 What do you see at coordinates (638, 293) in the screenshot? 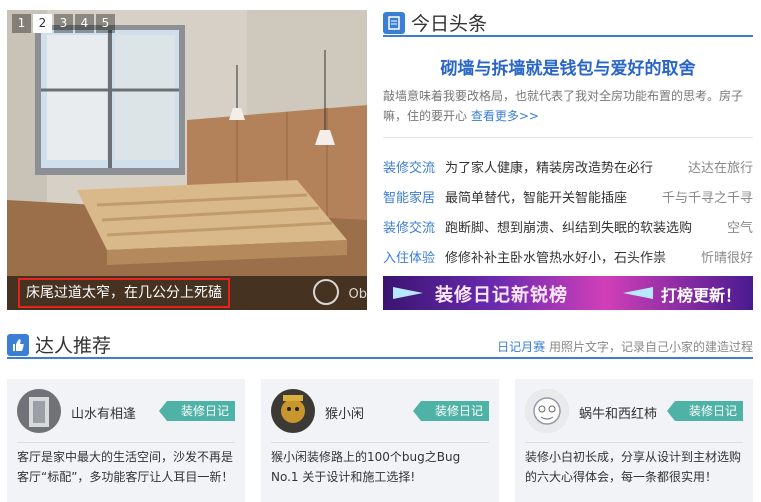
I see `arrow-left-icon` at bounding box center [638, 293].